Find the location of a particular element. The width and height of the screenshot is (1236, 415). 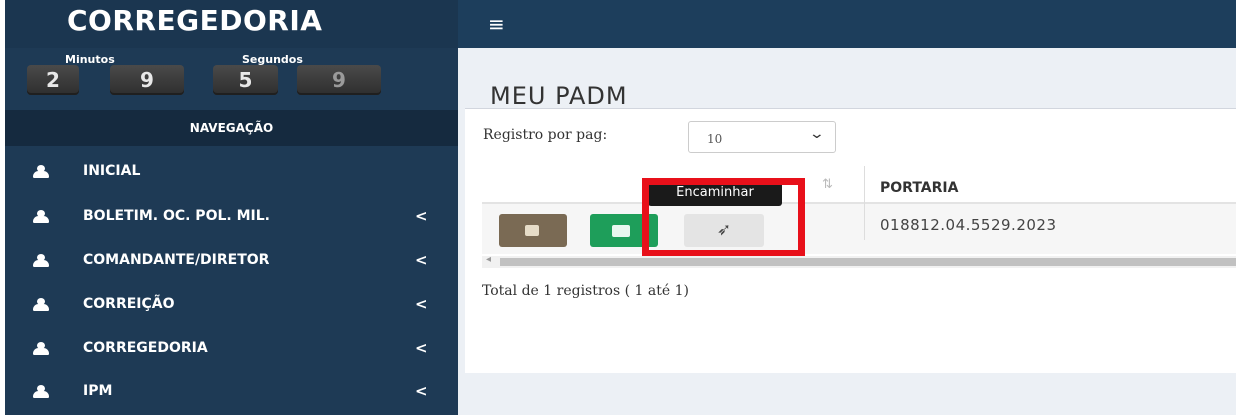

per-page-value: 10 is located at coordinates (715, 139).